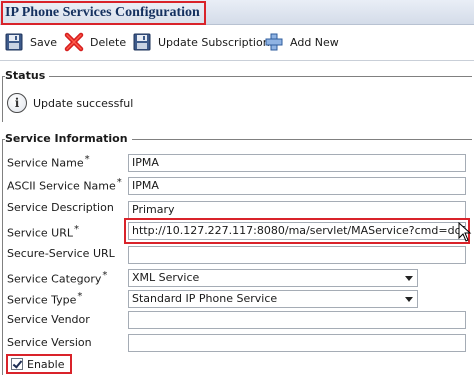 The height and width of the screenshot is (375, 474). I want to click on service-vendor-field, so click(297, 320).